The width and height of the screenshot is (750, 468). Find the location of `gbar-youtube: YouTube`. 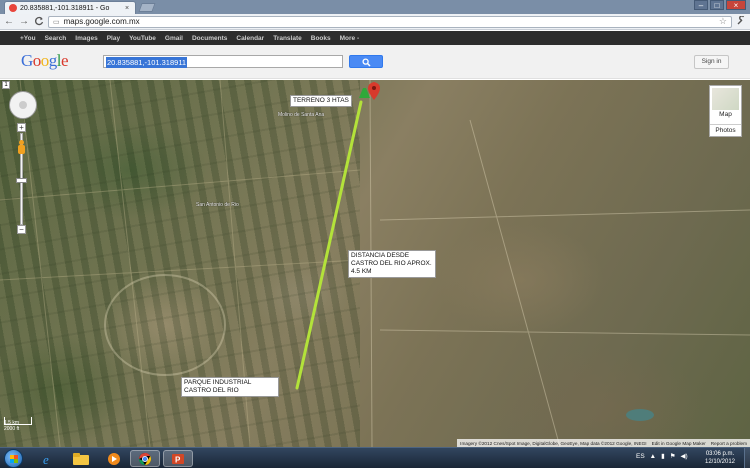

gbar-youtube: YouTube is located at coordinates (142, 38).